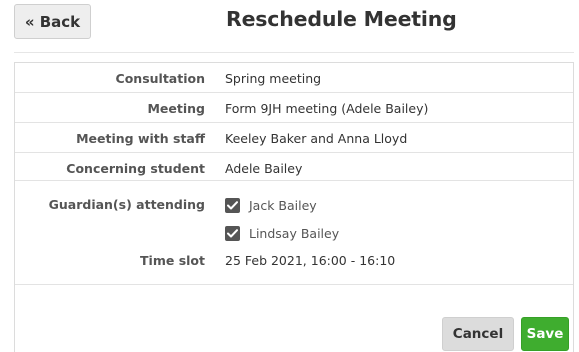  I want to click on detail-label: Consultation, so click(160, 78).